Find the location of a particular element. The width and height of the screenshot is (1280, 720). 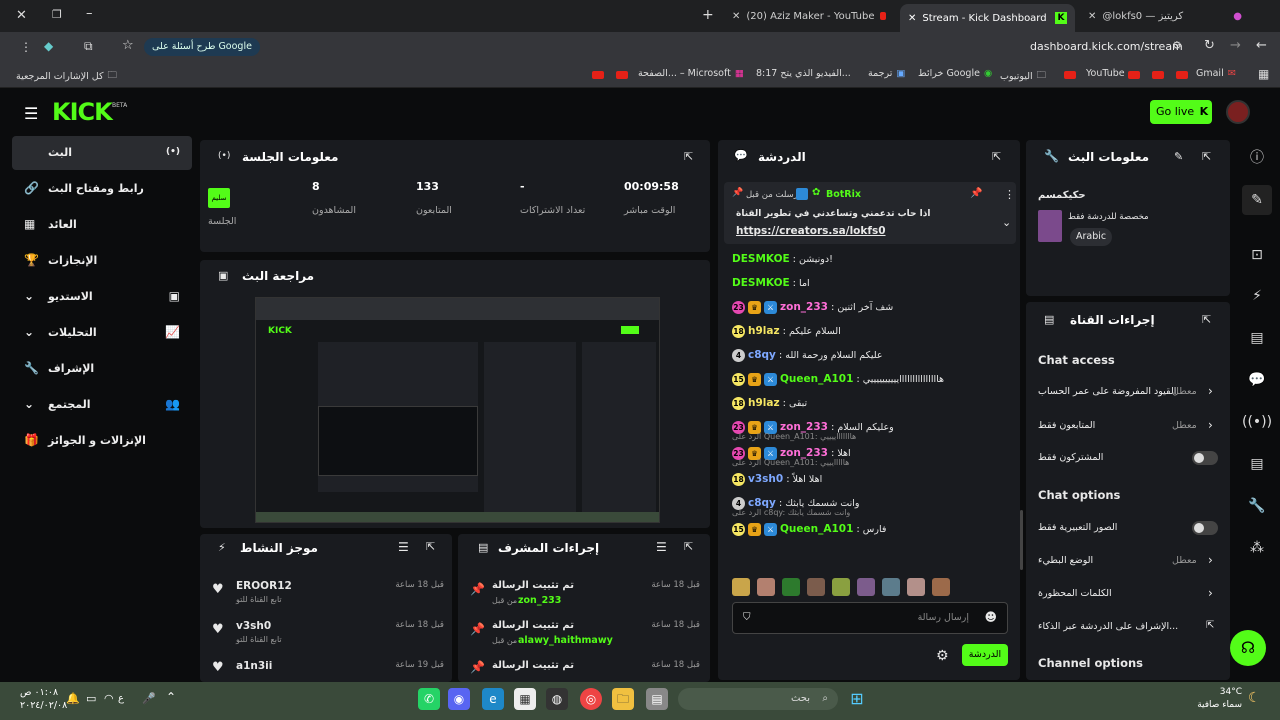

avatar is located at coordinates (1238, 112).